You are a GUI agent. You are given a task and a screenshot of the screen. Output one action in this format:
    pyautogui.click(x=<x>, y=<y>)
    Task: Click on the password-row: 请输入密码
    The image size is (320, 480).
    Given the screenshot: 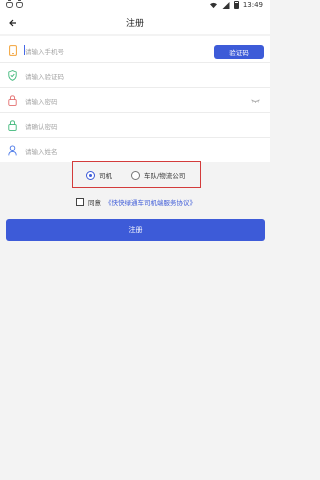 What is the action you would take?
    pyautogui.click(x=135, y=100)
    